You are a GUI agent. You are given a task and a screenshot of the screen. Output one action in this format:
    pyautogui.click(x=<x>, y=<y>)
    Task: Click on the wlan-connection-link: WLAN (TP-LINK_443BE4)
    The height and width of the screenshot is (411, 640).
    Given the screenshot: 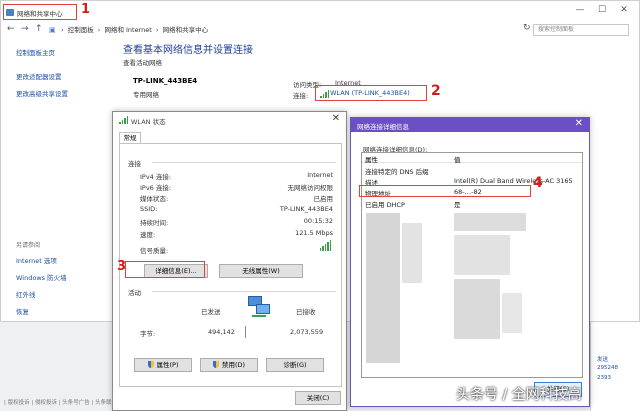 What is the action you would take?
    pyautogui.click(x=370, y=93)
    